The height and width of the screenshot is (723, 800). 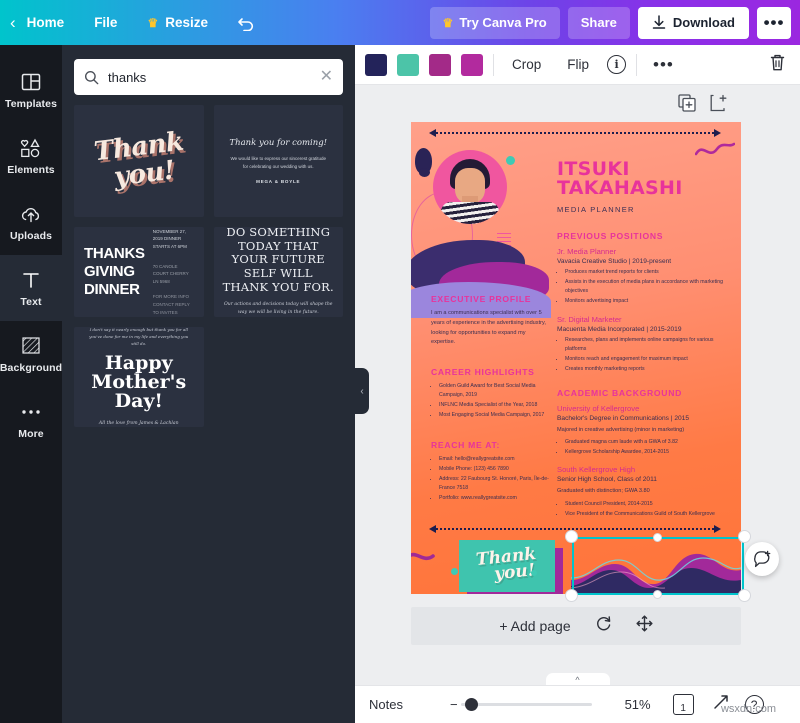 What do you see at coordinates (693, 22) in the screenshot?
I see `download-button: Download` at bounding box center [693, 22].